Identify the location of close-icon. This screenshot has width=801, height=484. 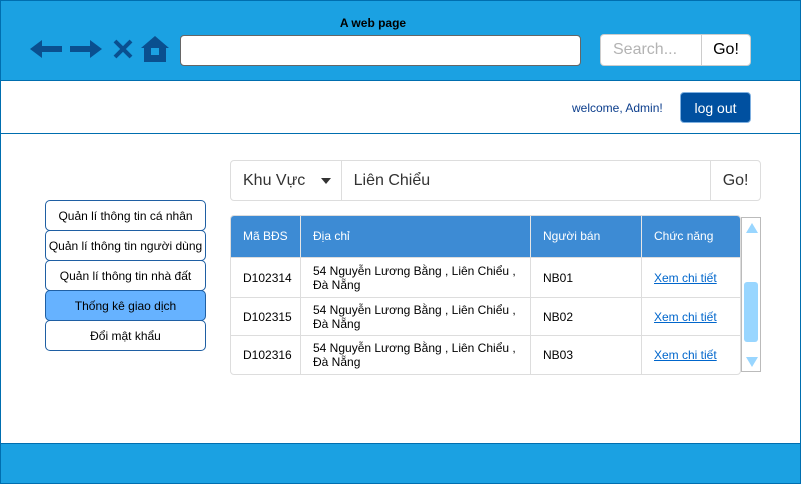
(123, 49).